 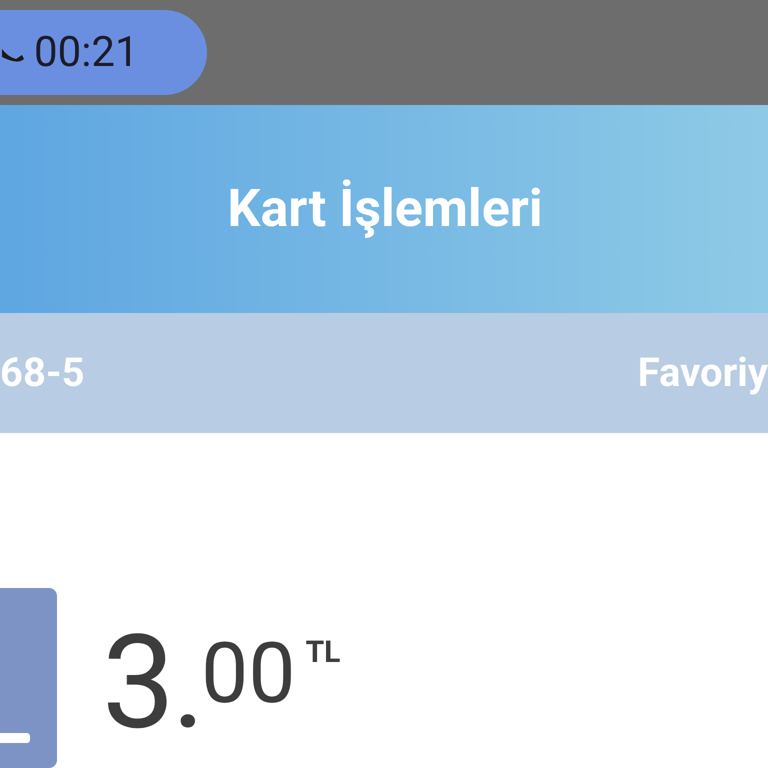 What do you see at coordinates (86, 53) in the screenshot?
I see `call-timer: 00:21` at bounding box center [86, 53].